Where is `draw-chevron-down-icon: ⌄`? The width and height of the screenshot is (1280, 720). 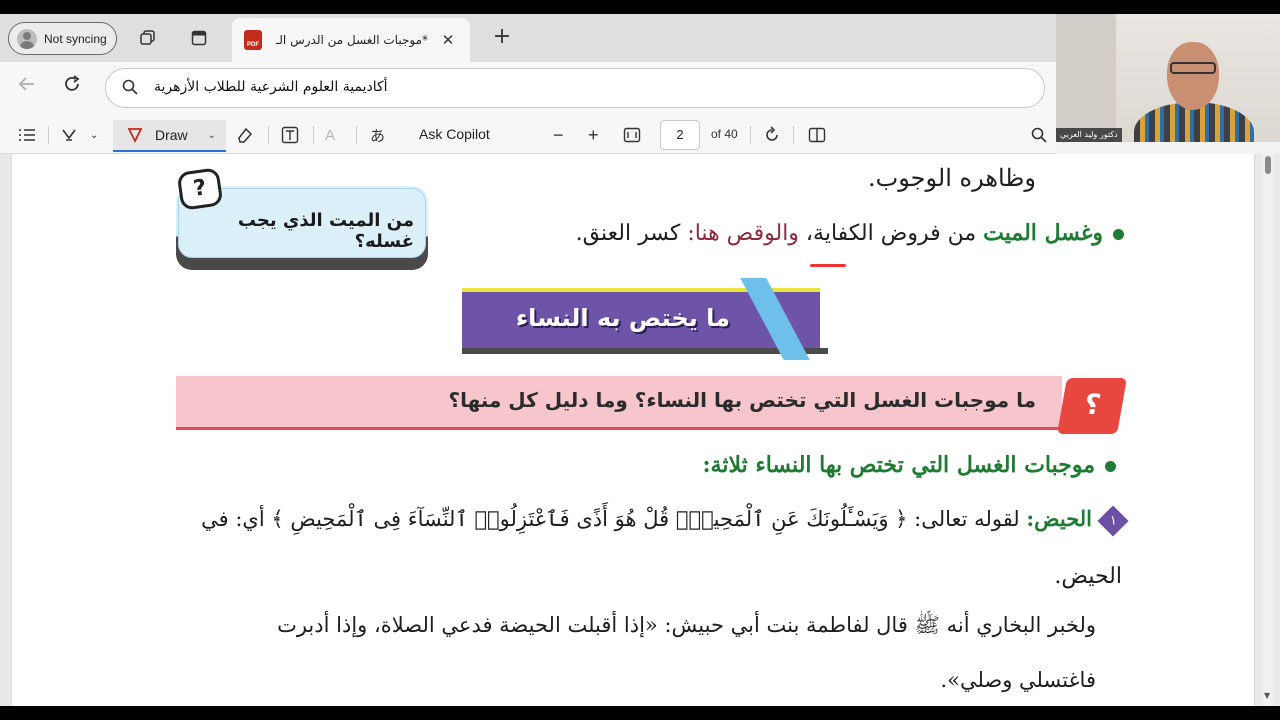 draw-chevron-down-icon: ⌄ is located at coordinates (212, 135).